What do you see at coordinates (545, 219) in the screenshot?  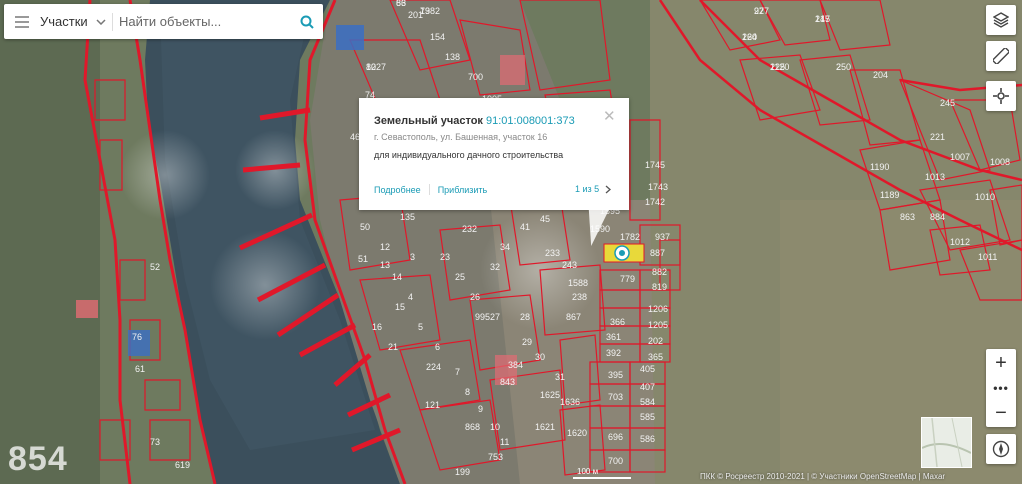 I see `parcel-label: 45` at bounding box center [545, 219].